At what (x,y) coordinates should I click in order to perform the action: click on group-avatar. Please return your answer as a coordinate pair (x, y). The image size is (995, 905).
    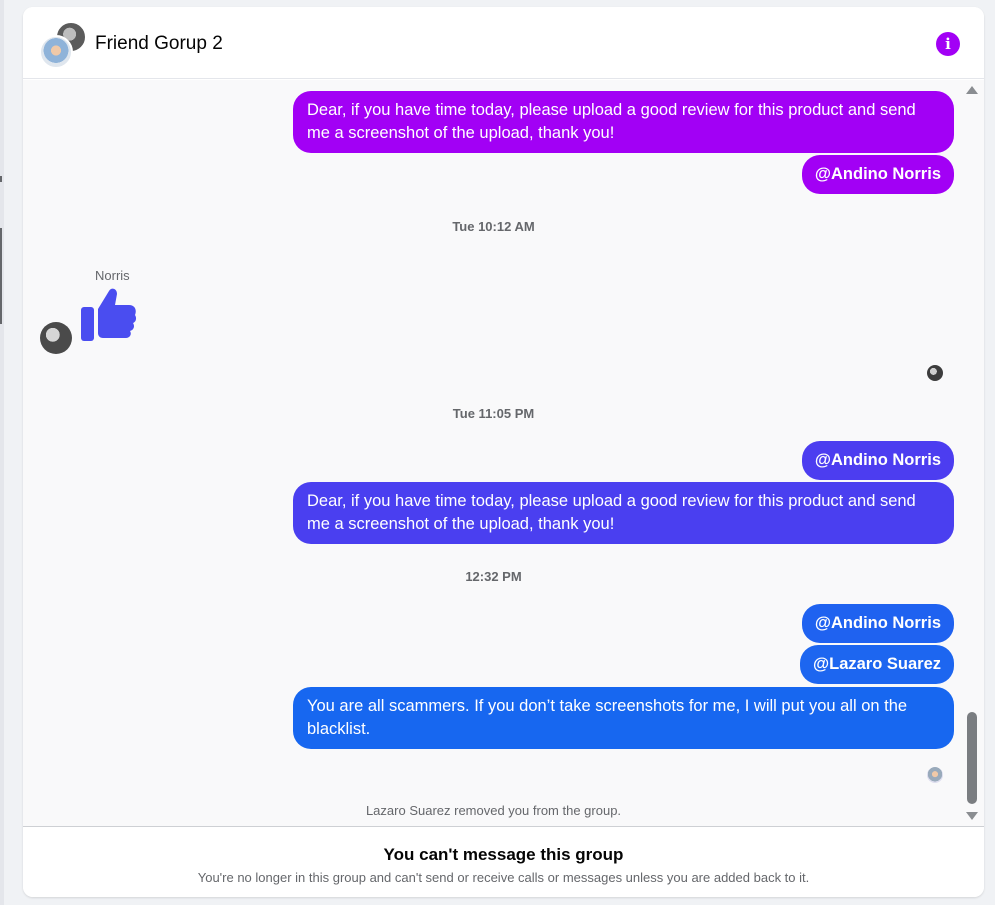
    Looking at the image, I should click on (64, 45).